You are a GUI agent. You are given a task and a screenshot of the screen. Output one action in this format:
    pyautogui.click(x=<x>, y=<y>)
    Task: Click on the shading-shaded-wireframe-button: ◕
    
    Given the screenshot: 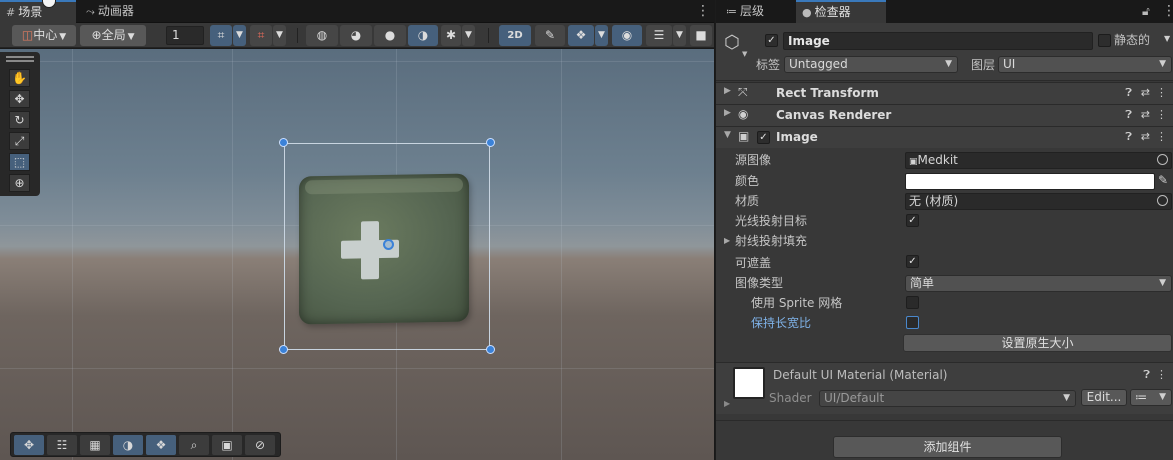 What is the action you would take?
    pyautogui.click(x=356, y=35)
    